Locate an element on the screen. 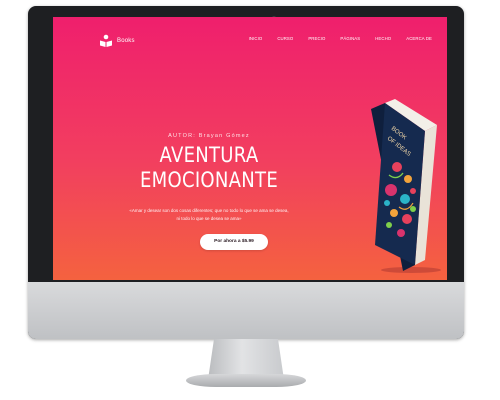  monitor-stand is located at coordinates (246, 358).